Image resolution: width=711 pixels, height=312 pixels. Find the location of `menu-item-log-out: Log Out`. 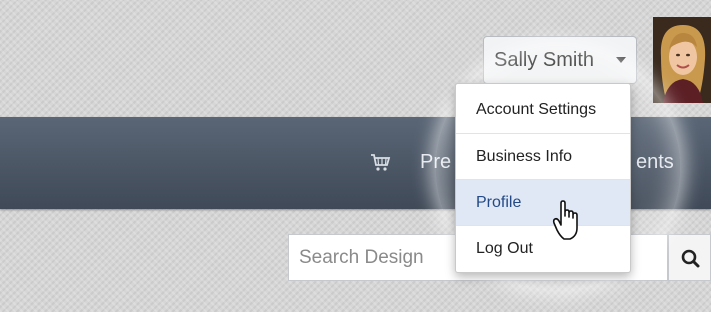

menu-item-log-out: Log Out is located at coordinates (543, 248).